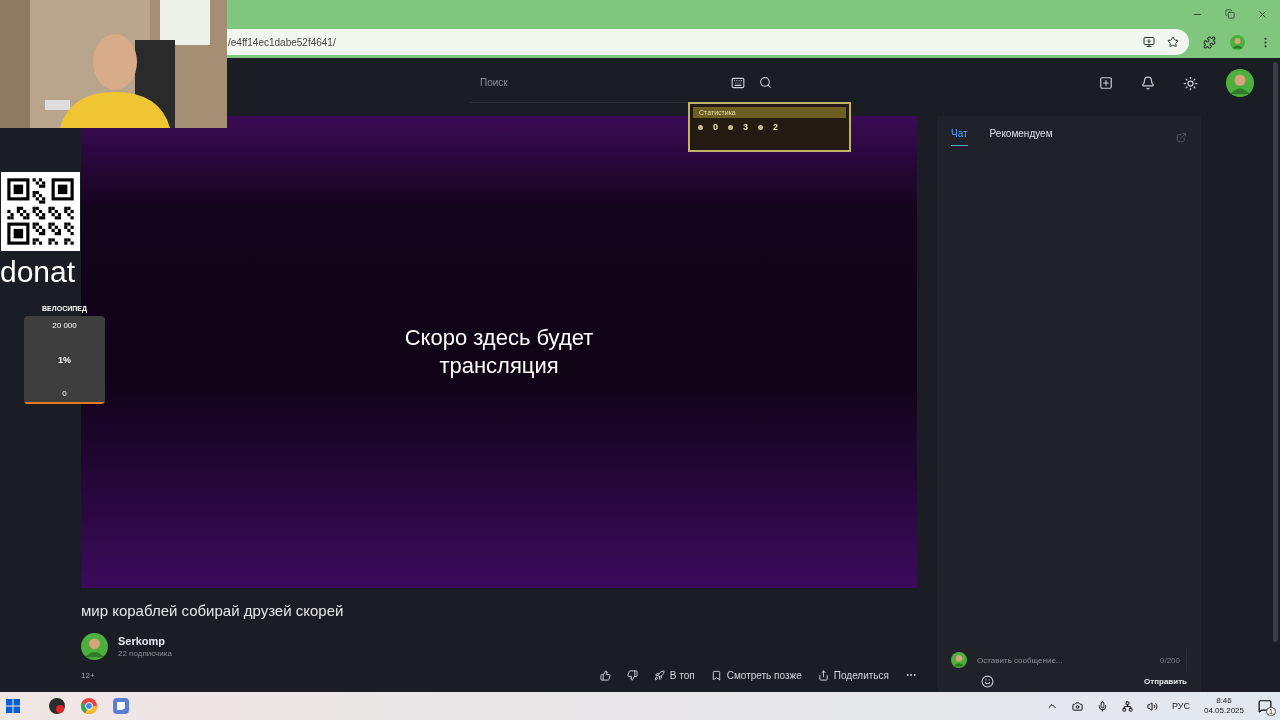  Describe the element at coordinates (1265, 706) in the screenshot. I see `notifications-icon` at that location.